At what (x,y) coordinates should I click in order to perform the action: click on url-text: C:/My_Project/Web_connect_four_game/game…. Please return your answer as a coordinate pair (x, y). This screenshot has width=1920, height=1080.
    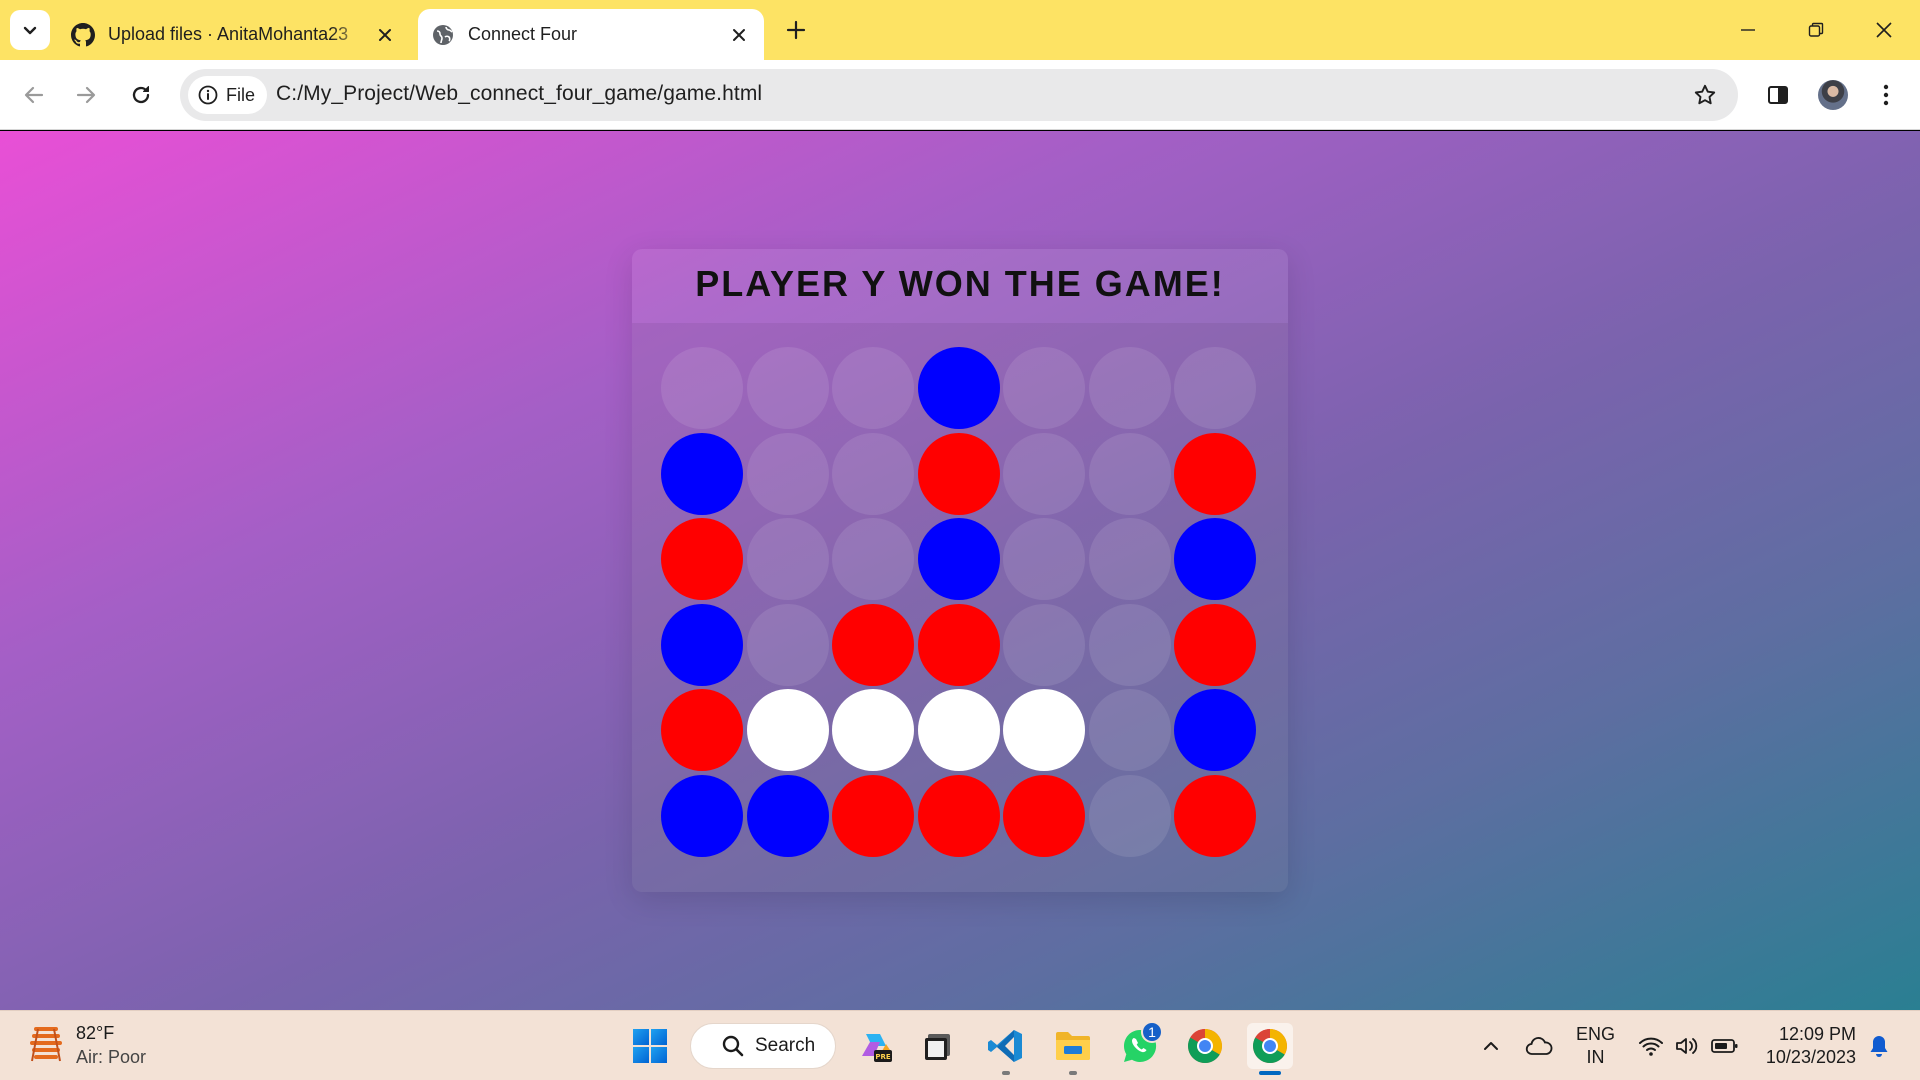
    Looking at the image, I should click on (519, 94).